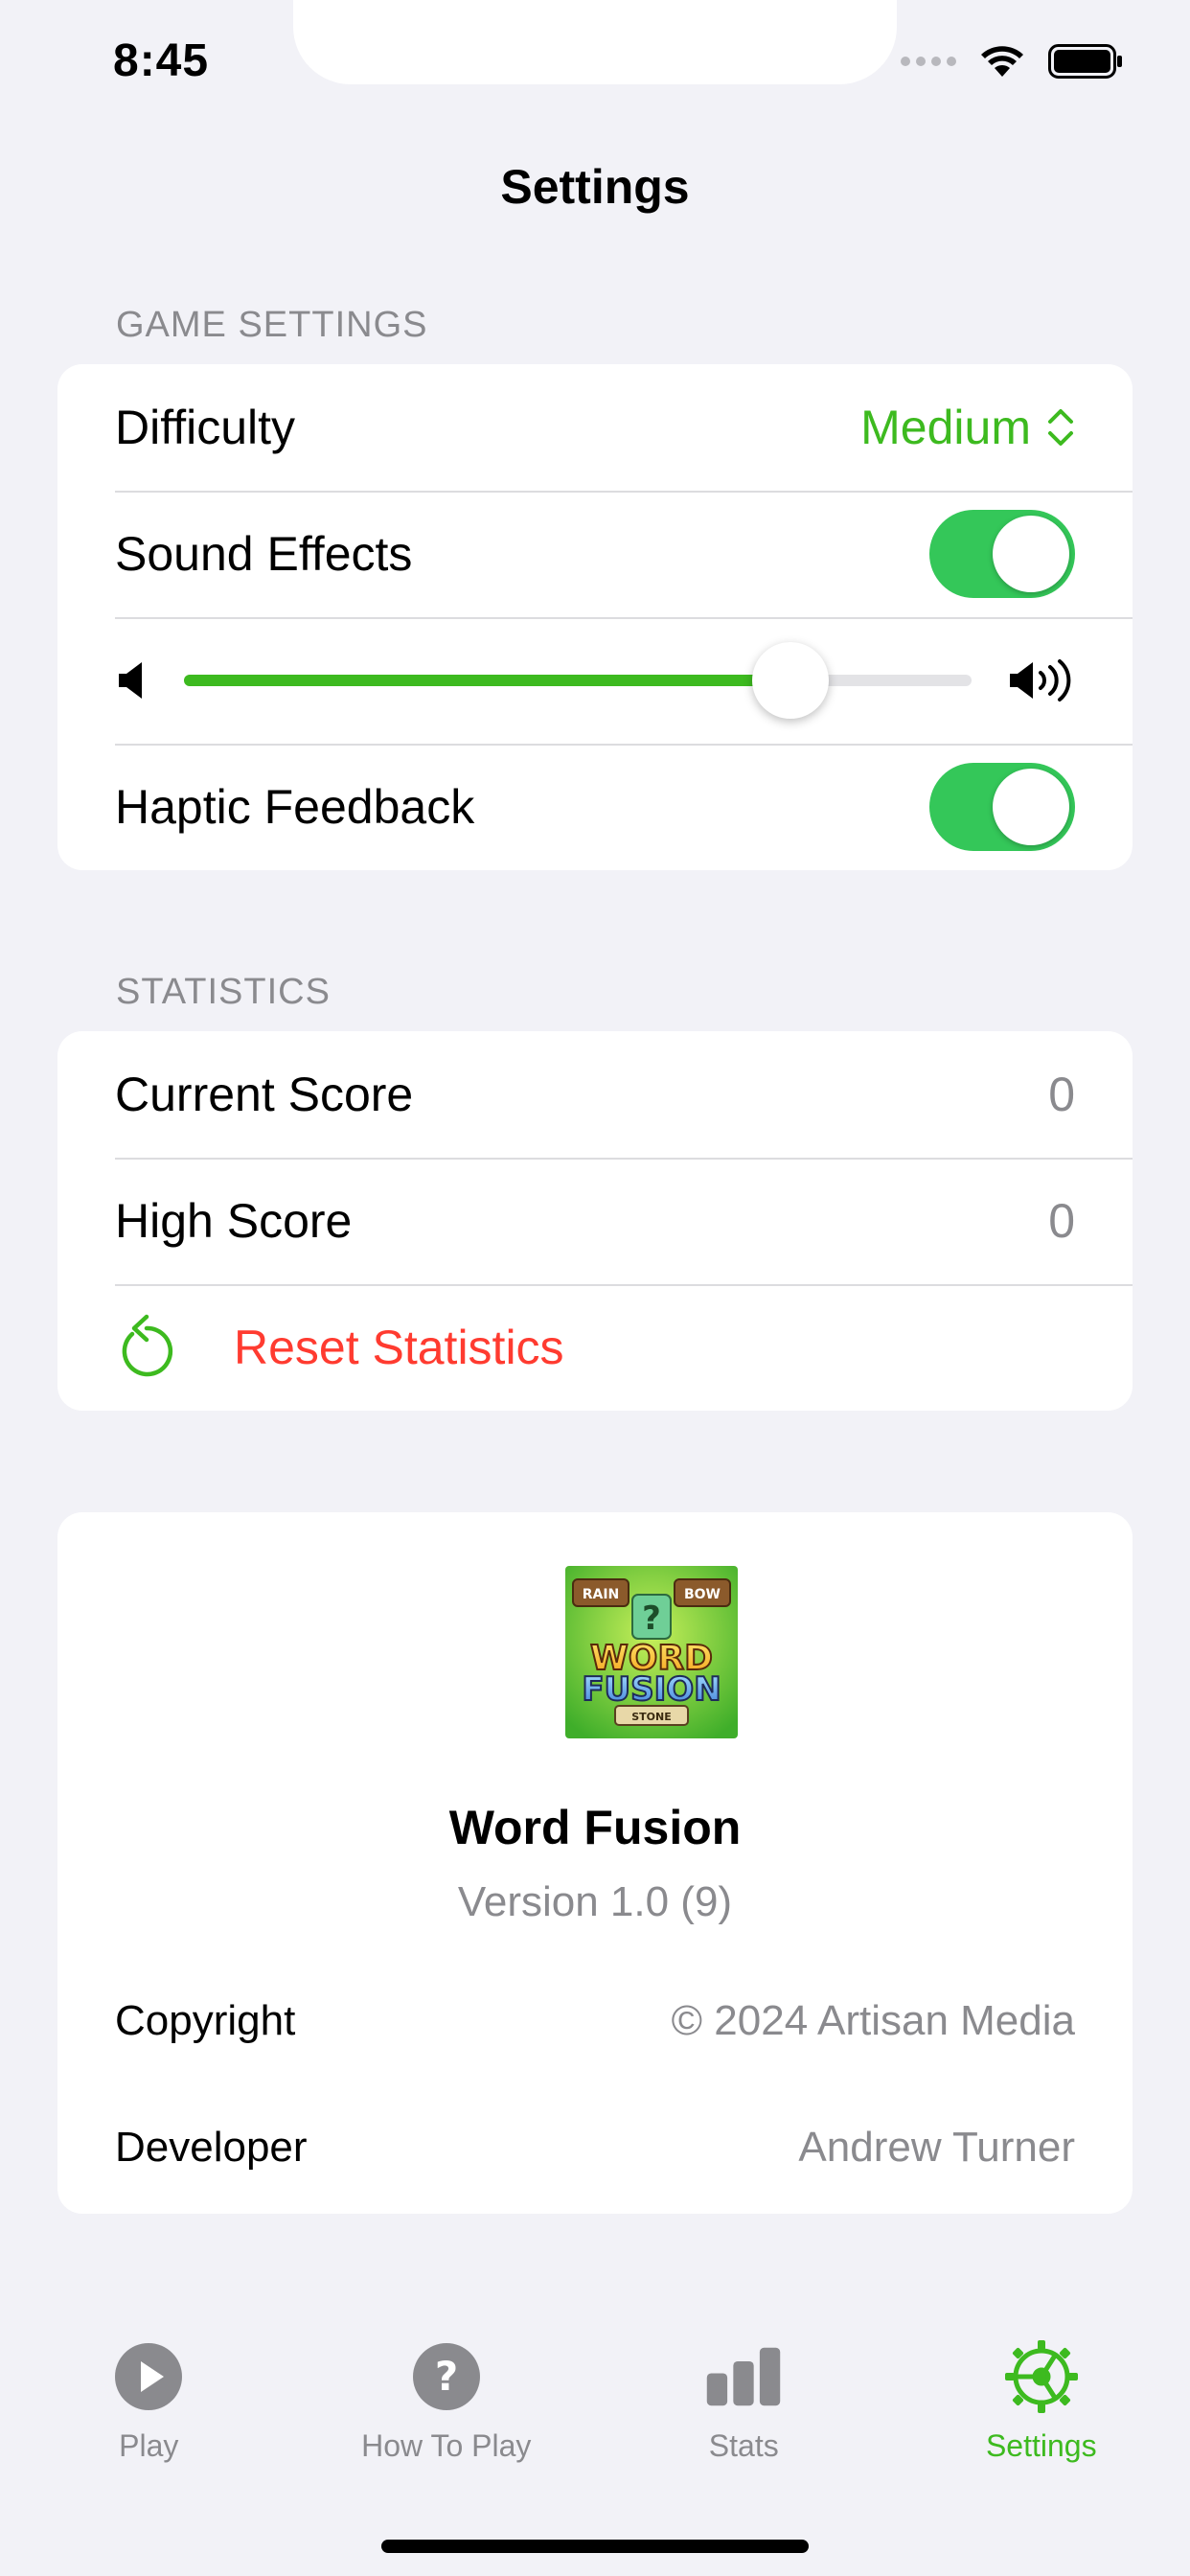 This screenshot has height=2576, width=1190. Describe the element at coordinates (1002, 807) in the screenshot. I see `haptic-feedback-toggle` at that location.